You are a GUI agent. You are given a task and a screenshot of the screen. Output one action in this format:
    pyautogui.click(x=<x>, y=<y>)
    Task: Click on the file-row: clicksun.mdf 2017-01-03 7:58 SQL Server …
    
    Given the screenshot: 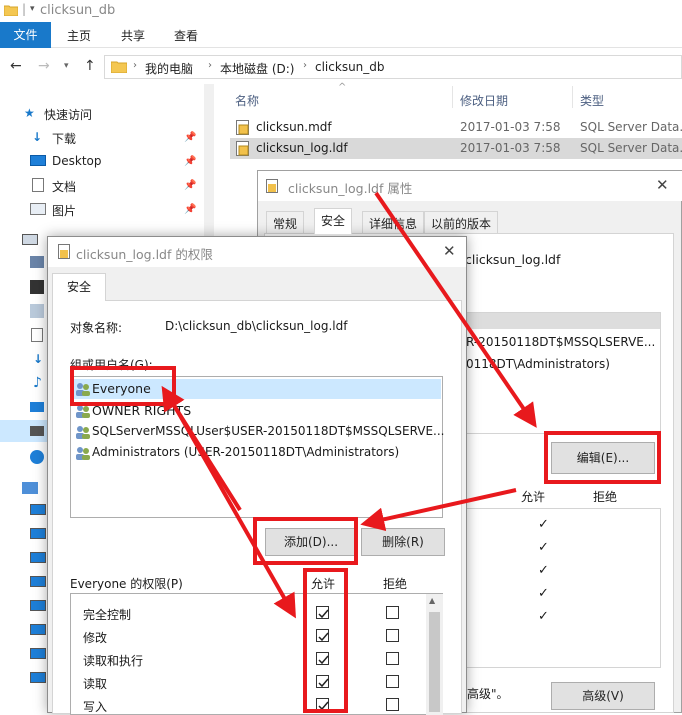 What is the action you would take?
    pyautogui.click(x=456, y=127)
    